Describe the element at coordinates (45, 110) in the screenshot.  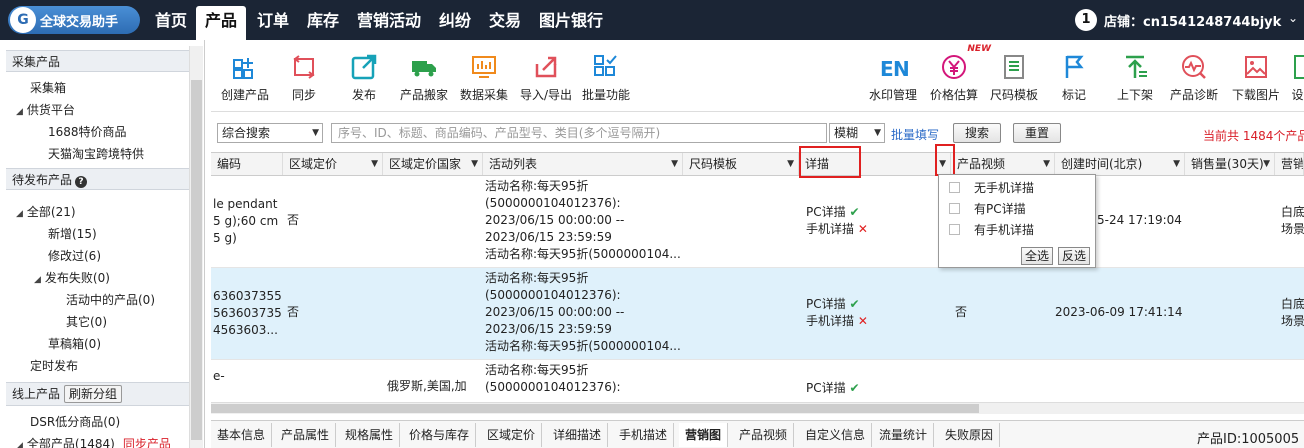
I see `sidebar-item-supply-platform: ◢ 供货平台` at that location.